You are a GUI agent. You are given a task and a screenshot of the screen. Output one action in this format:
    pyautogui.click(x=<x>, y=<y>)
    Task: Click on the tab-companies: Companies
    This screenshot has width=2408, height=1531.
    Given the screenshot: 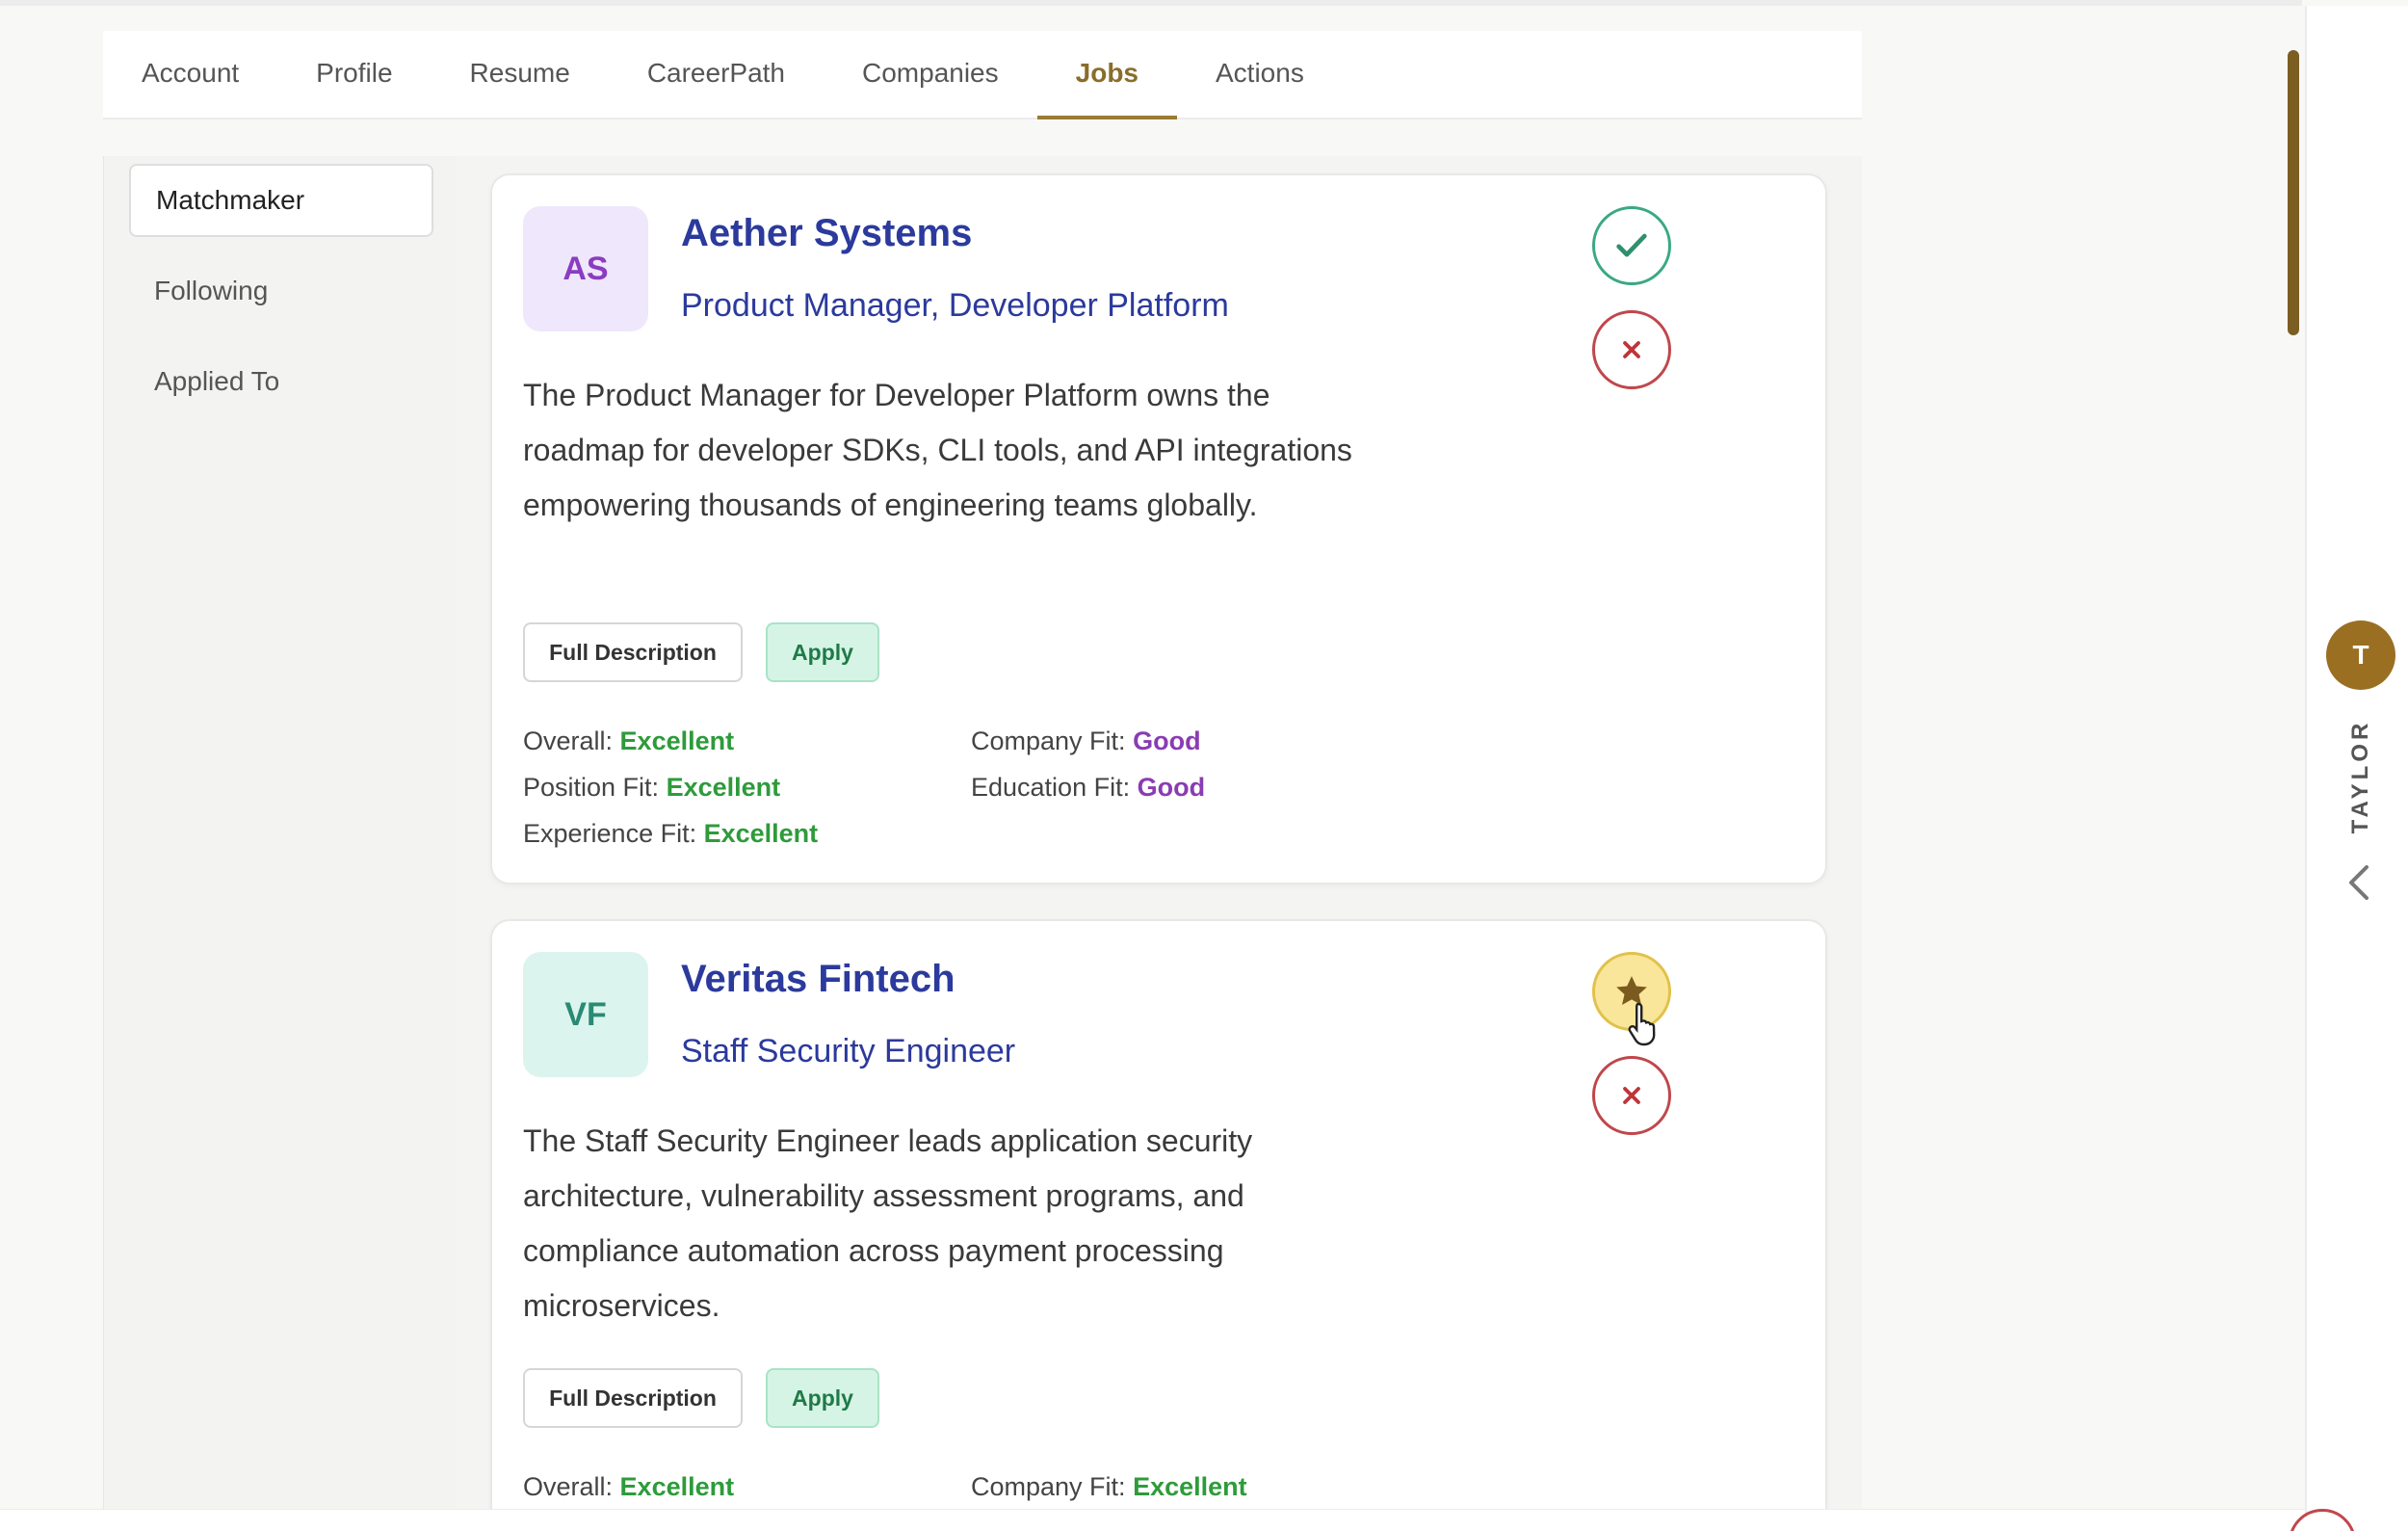 What is the action you would take?
    pyautogui.click(x=930, y=73)
    